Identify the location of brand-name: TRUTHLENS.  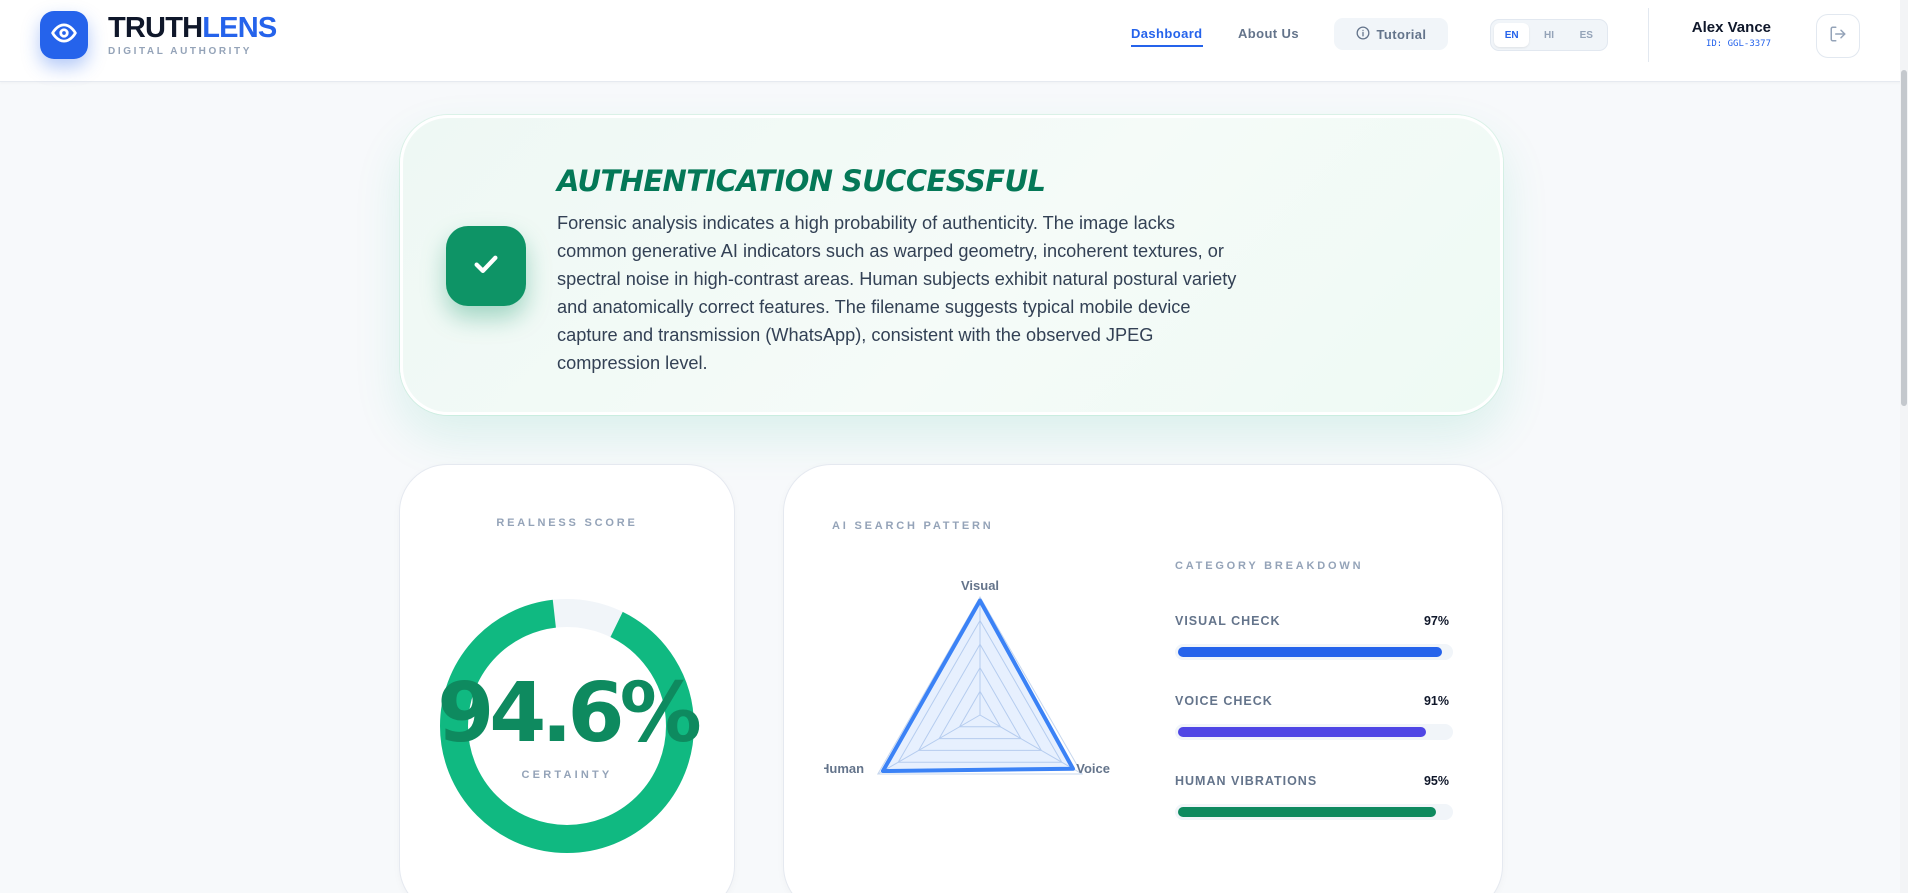
(192, 28).